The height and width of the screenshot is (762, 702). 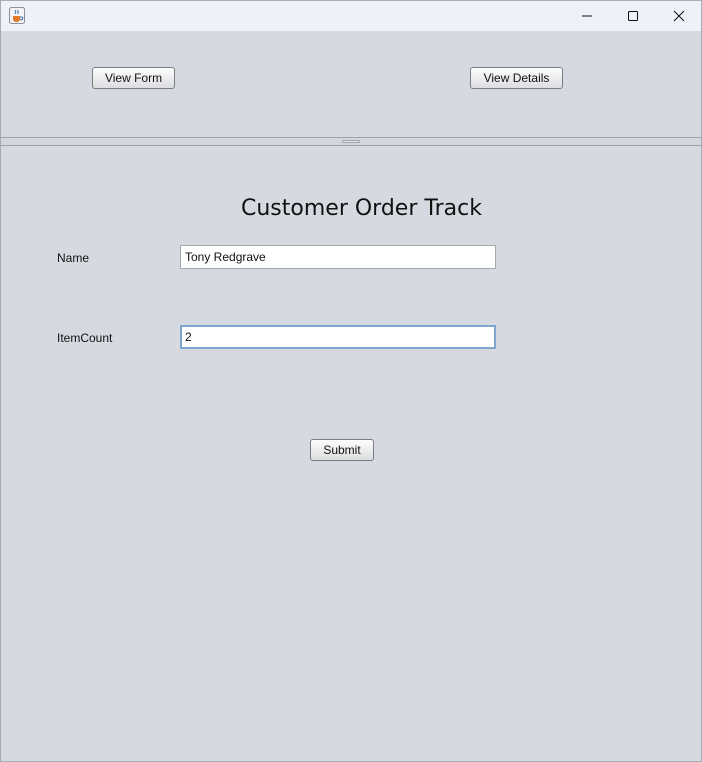 I want to click on maximize-button, so click(x=633, y=16).